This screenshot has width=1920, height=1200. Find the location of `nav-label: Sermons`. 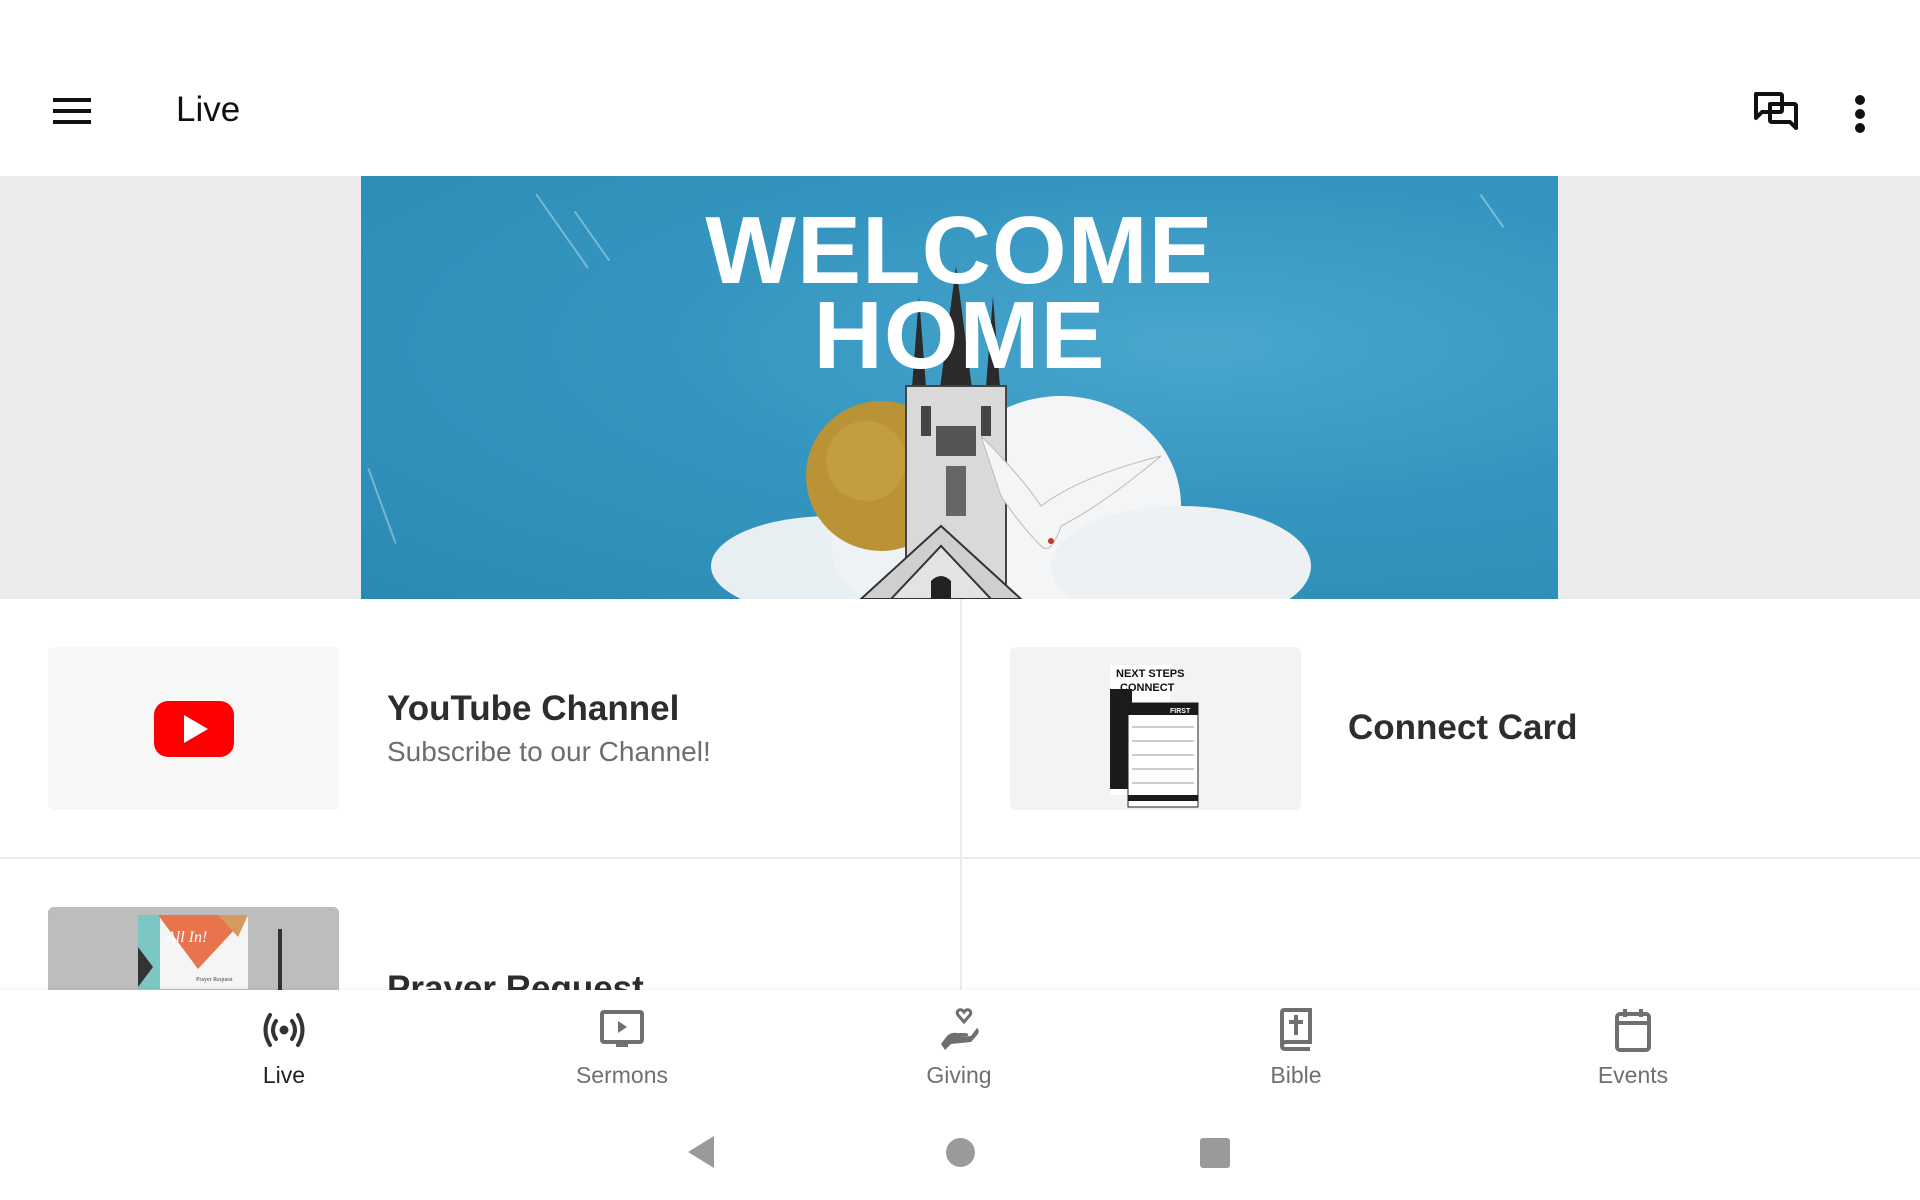

nav-label: Sermons is located at coordinates (622, 1075).